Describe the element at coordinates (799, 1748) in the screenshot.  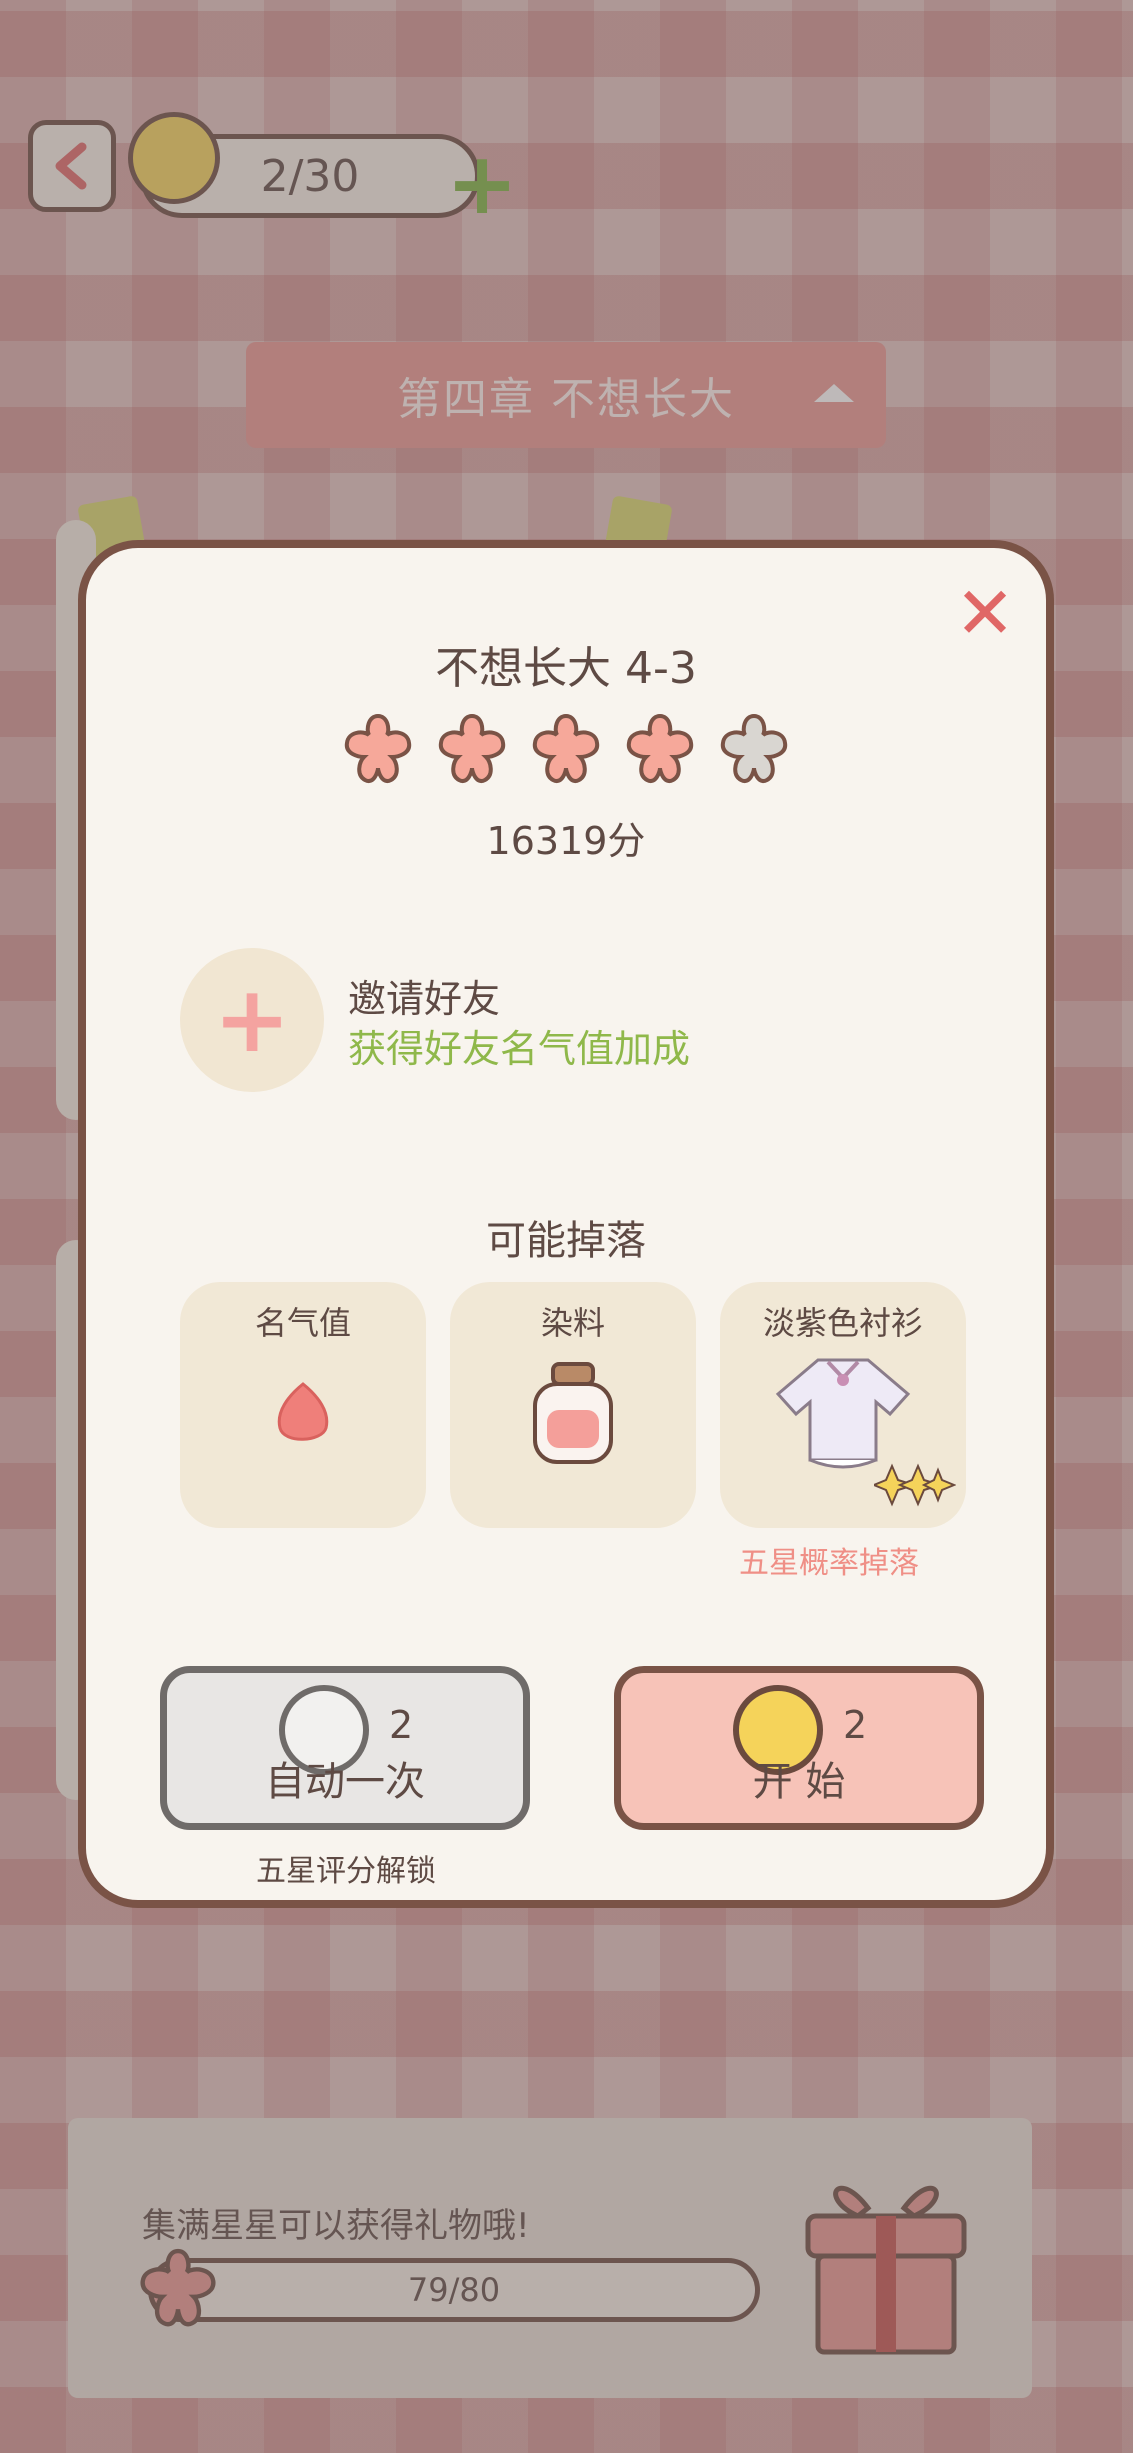
I see `start-button: 2 开 始` at that location.